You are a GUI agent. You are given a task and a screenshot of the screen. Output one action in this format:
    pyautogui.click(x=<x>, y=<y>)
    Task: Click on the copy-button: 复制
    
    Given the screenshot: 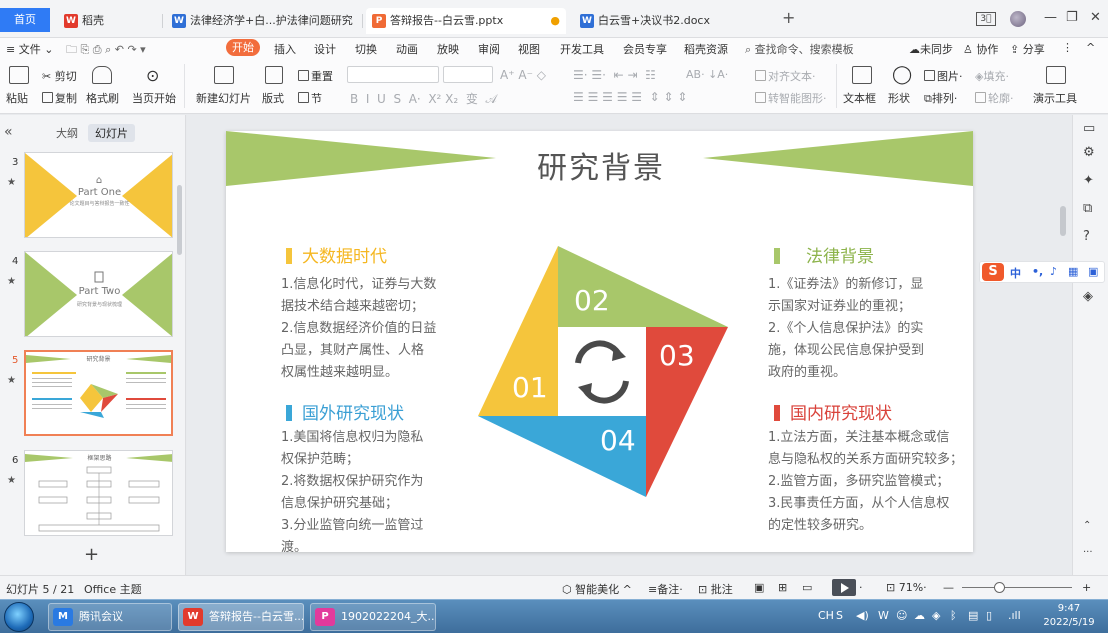 What is the action you would take?
    pyautogui.click(x=59, y=98)
    